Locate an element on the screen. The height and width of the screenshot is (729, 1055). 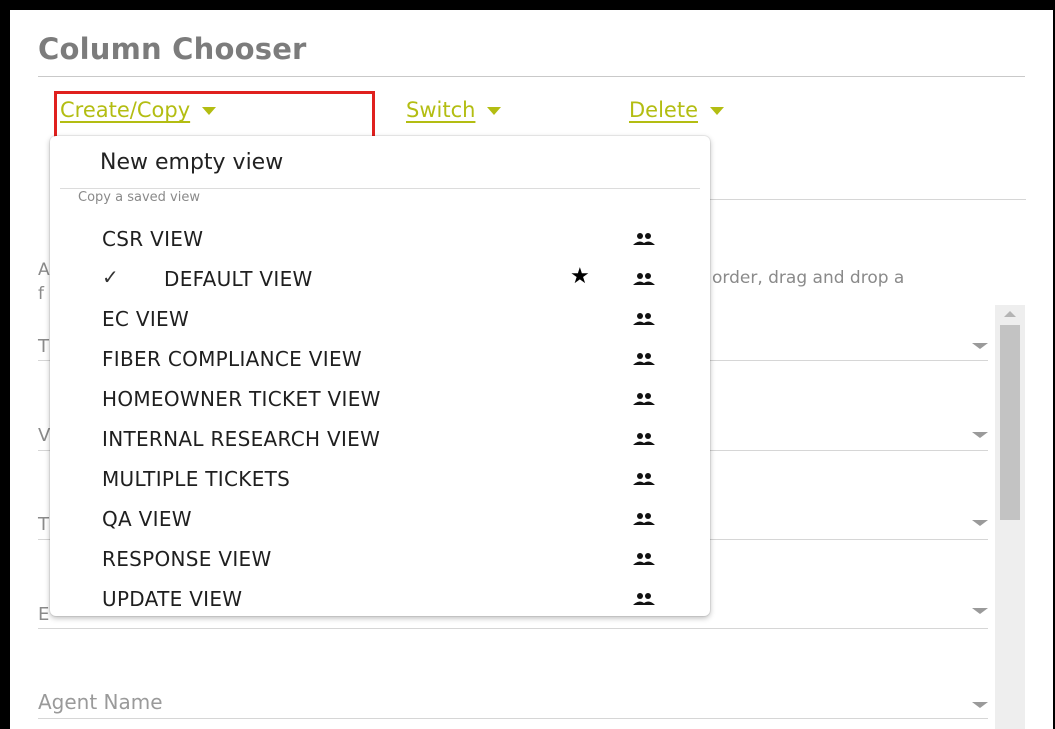
hint-text-start-line2: f is located at coordinates (41, 294).